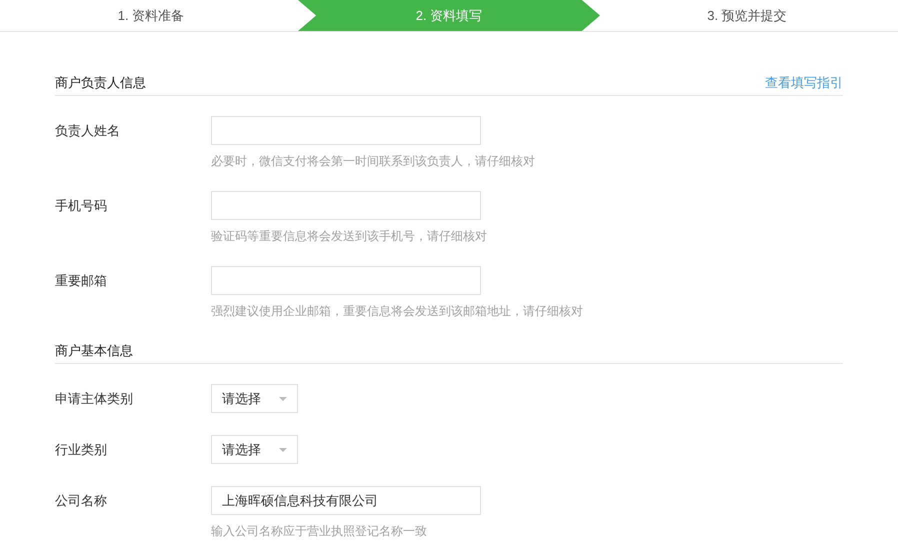 The width and height of the screenshot is (898, 556). I want to click on hint-text: 验证码等重要信息将会发送到该手机号，请仔细核对, so click(349, 236).